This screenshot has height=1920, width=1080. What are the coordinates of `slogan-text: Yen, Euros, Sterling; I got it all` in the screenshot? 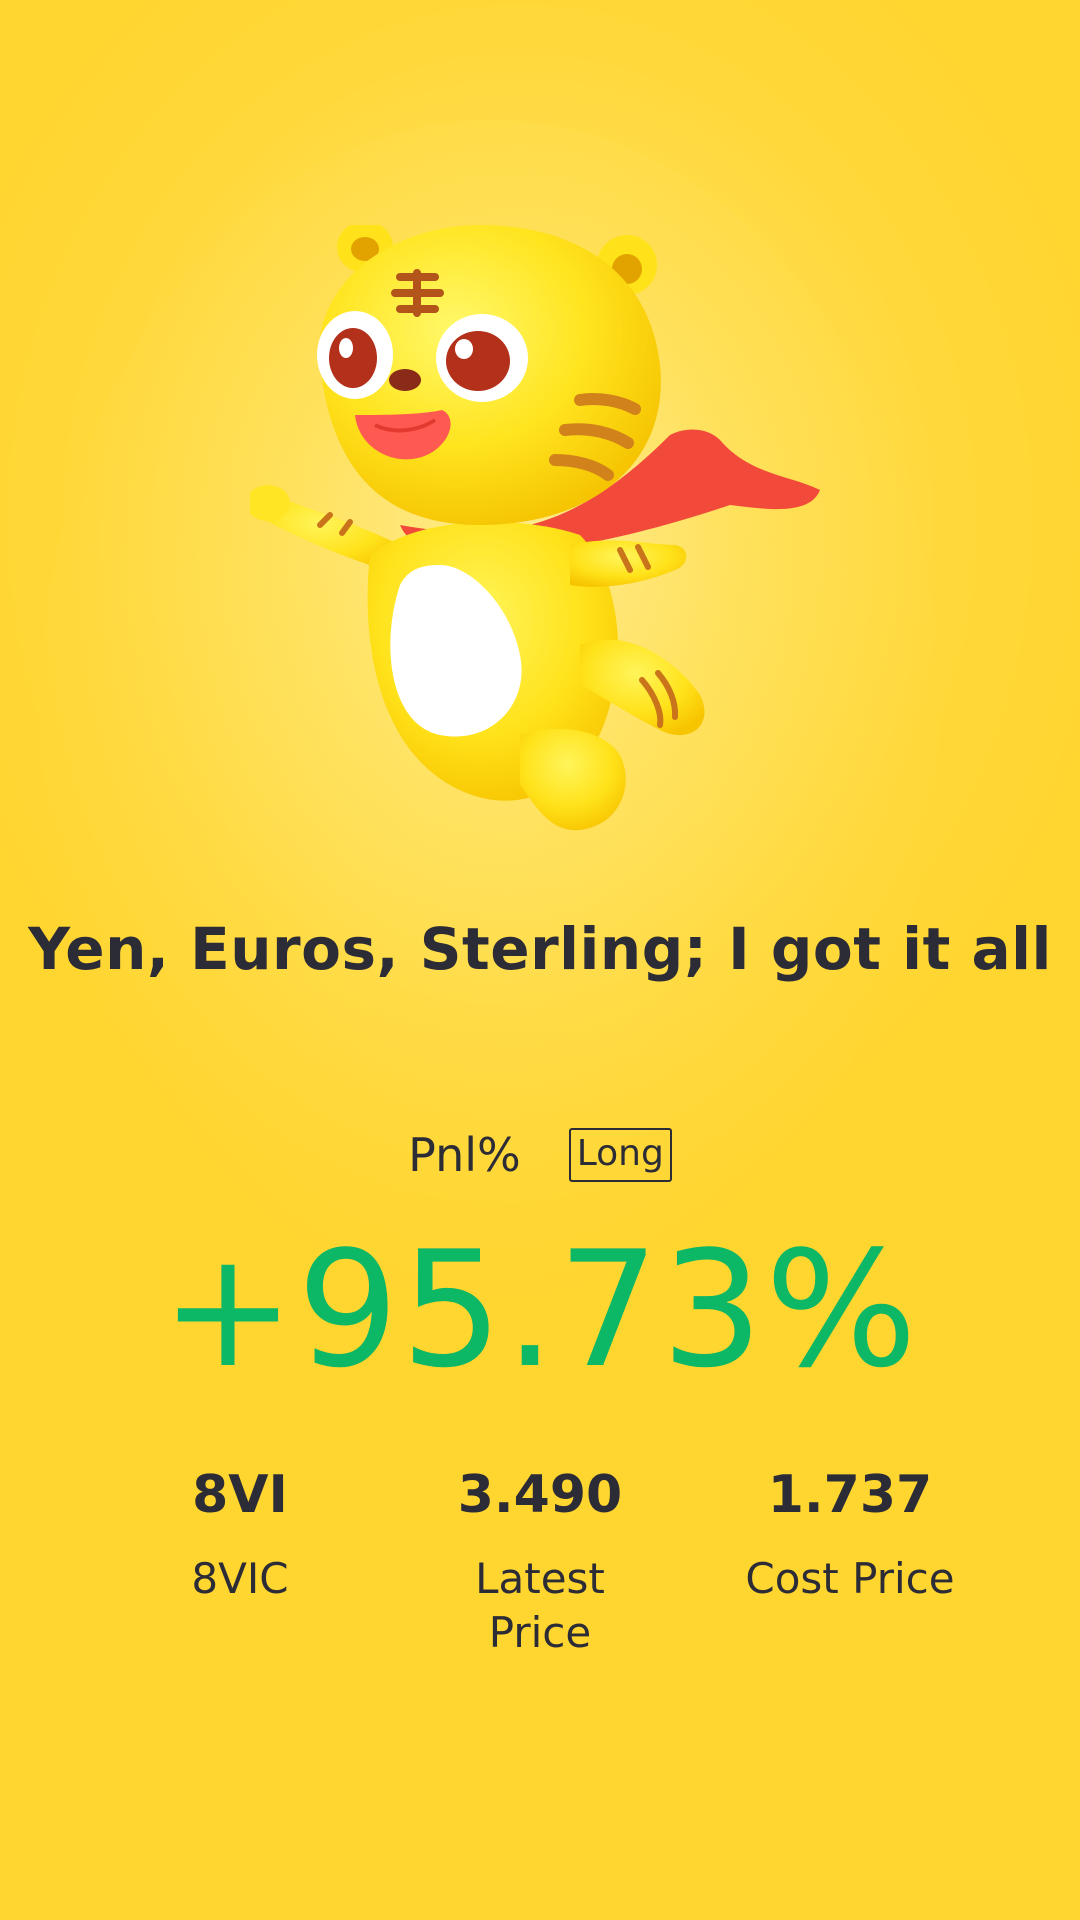 It's located at (540, 949).